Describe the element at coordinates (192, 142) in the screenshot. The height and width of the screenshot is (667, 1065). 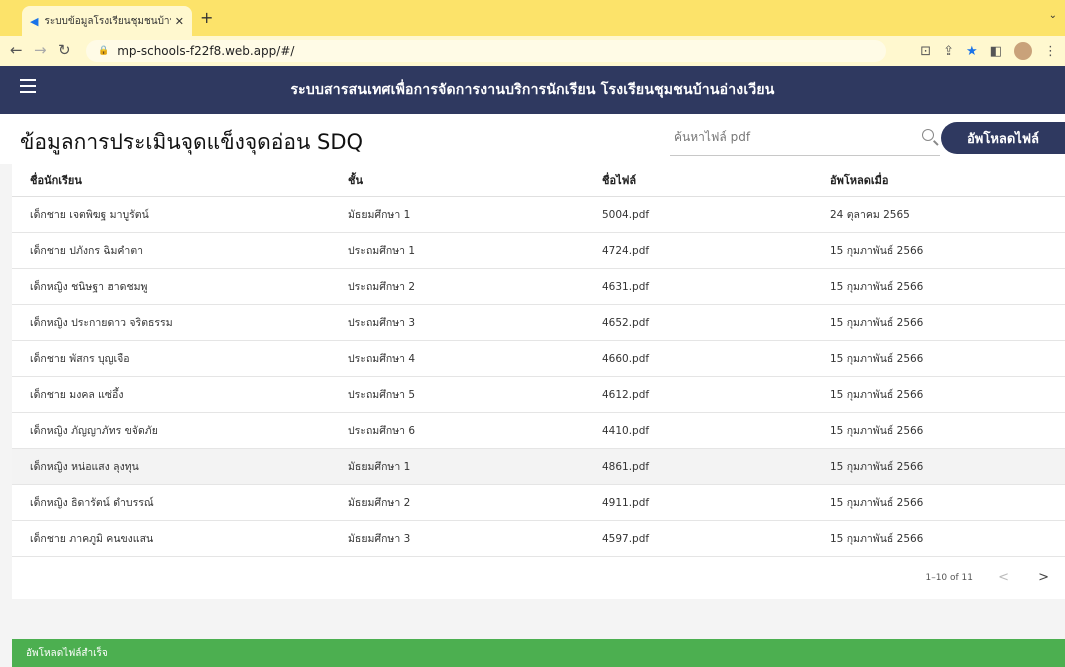
I see `page-title: ข้อมูลการประเมินจุดแข็งจุดอ่อน SDQ` at that location.